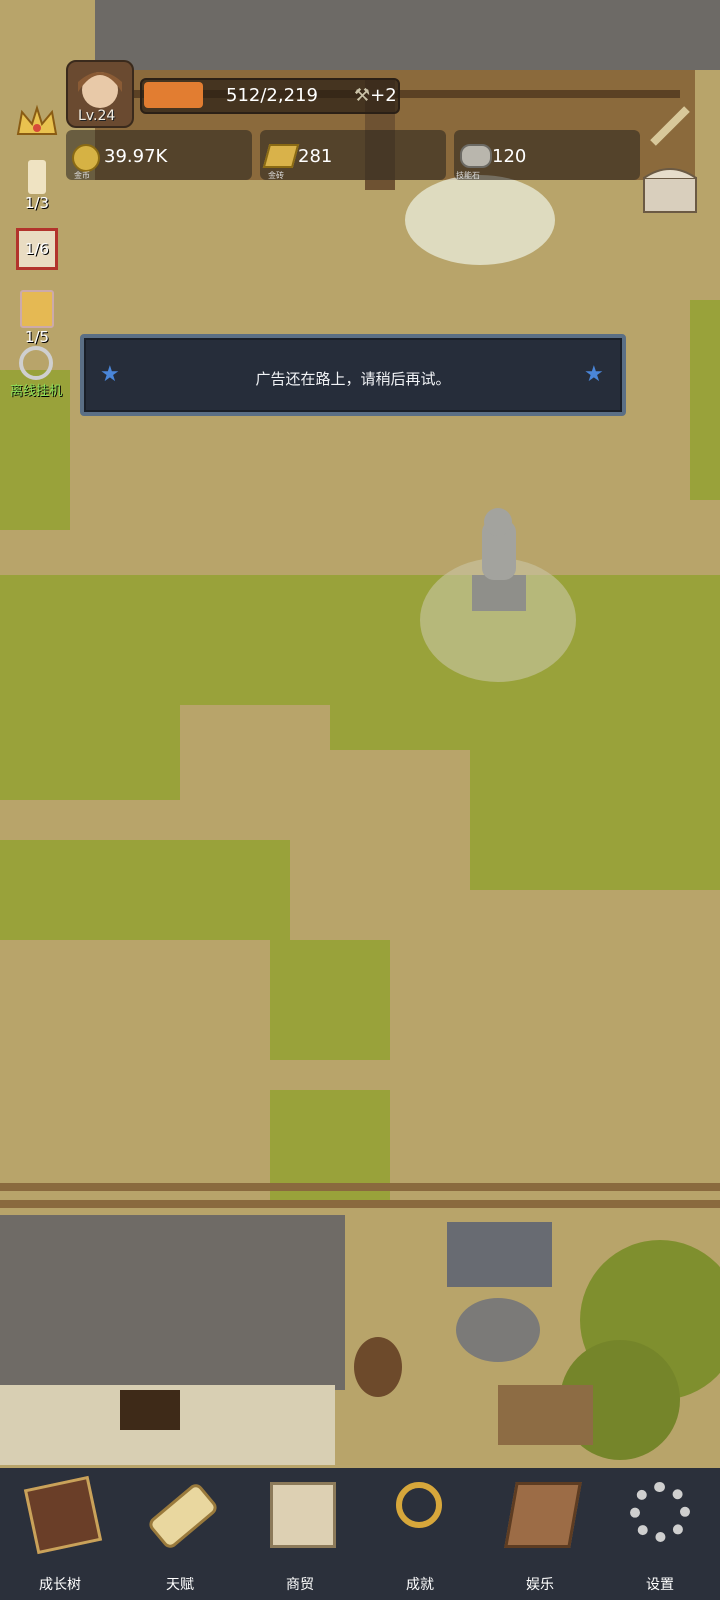 The width and height of the screenshot is (720, 1600). I want to click on dice-button: 1/6, so click(37, 249).